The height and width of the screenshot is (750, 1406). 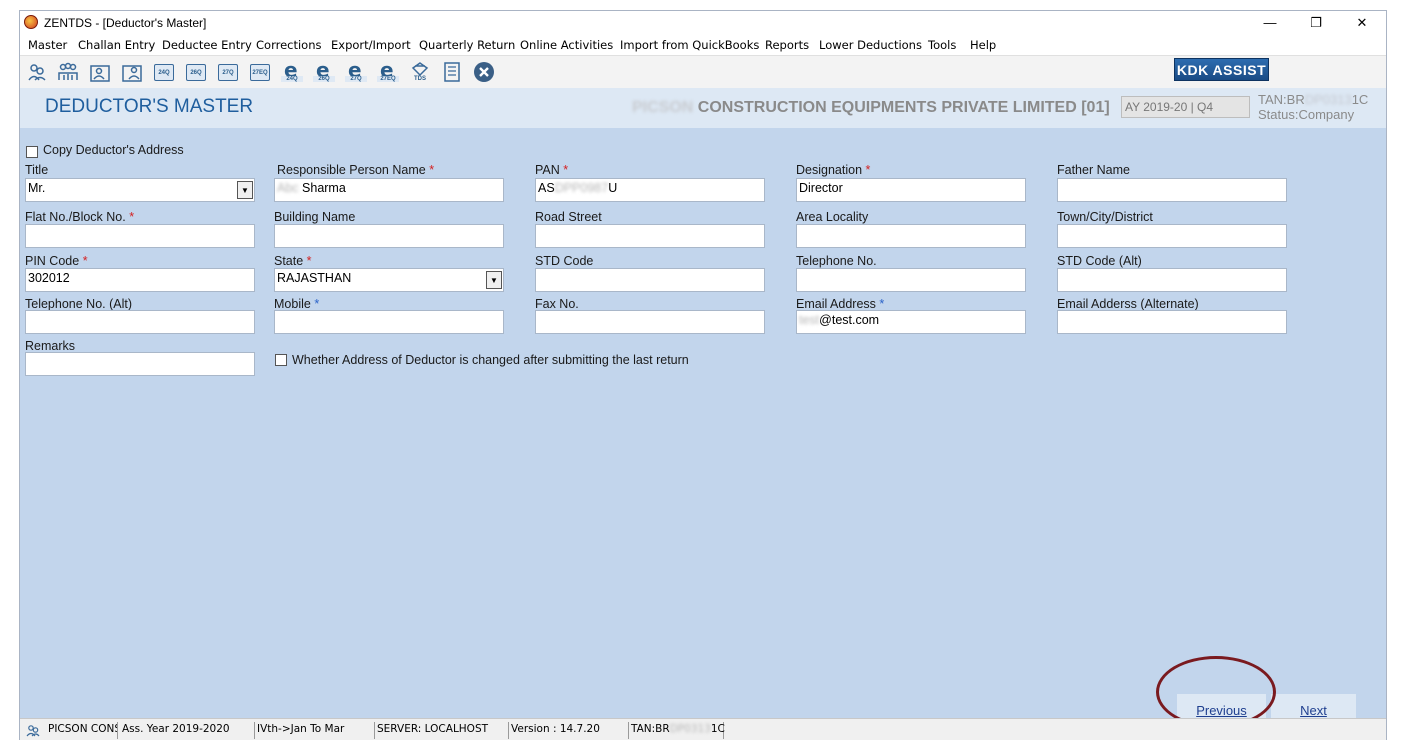 I want to click on flat-no-label-text: Flat No./Block No., so click(x=75, y=217).